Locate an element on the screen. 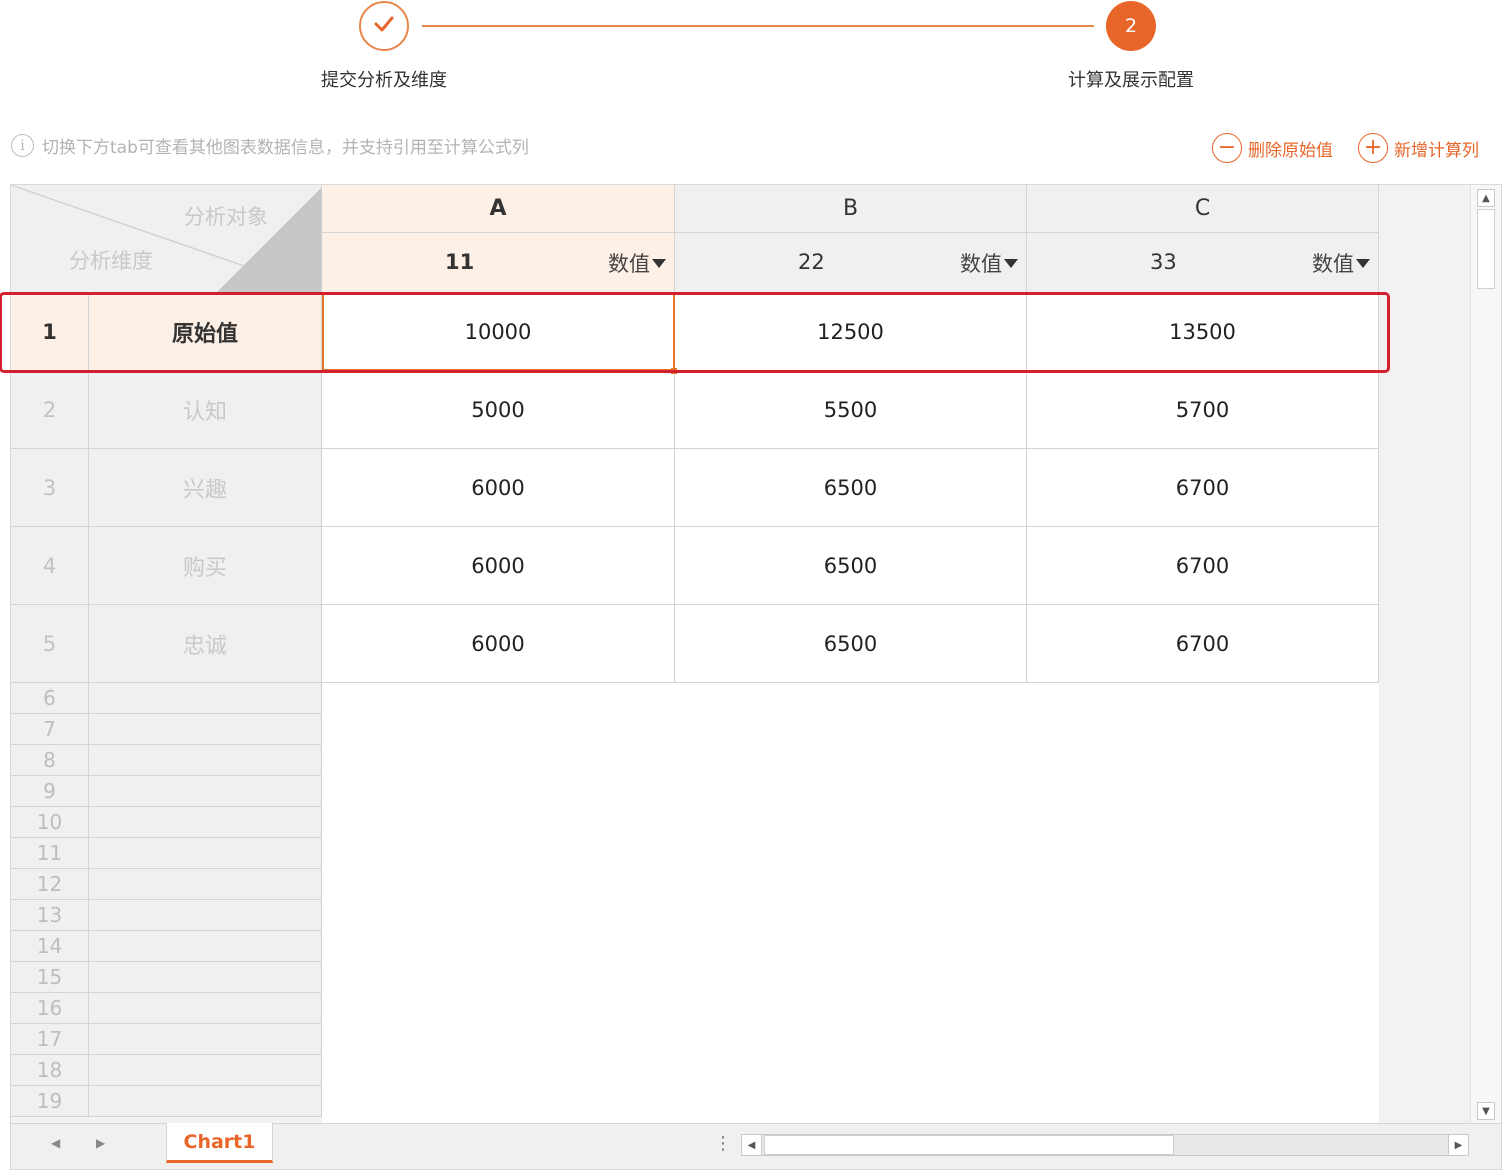 The width and height of the screenshot is (1506, 1174). column-header-c: C is located at coordinates (1203, 209).